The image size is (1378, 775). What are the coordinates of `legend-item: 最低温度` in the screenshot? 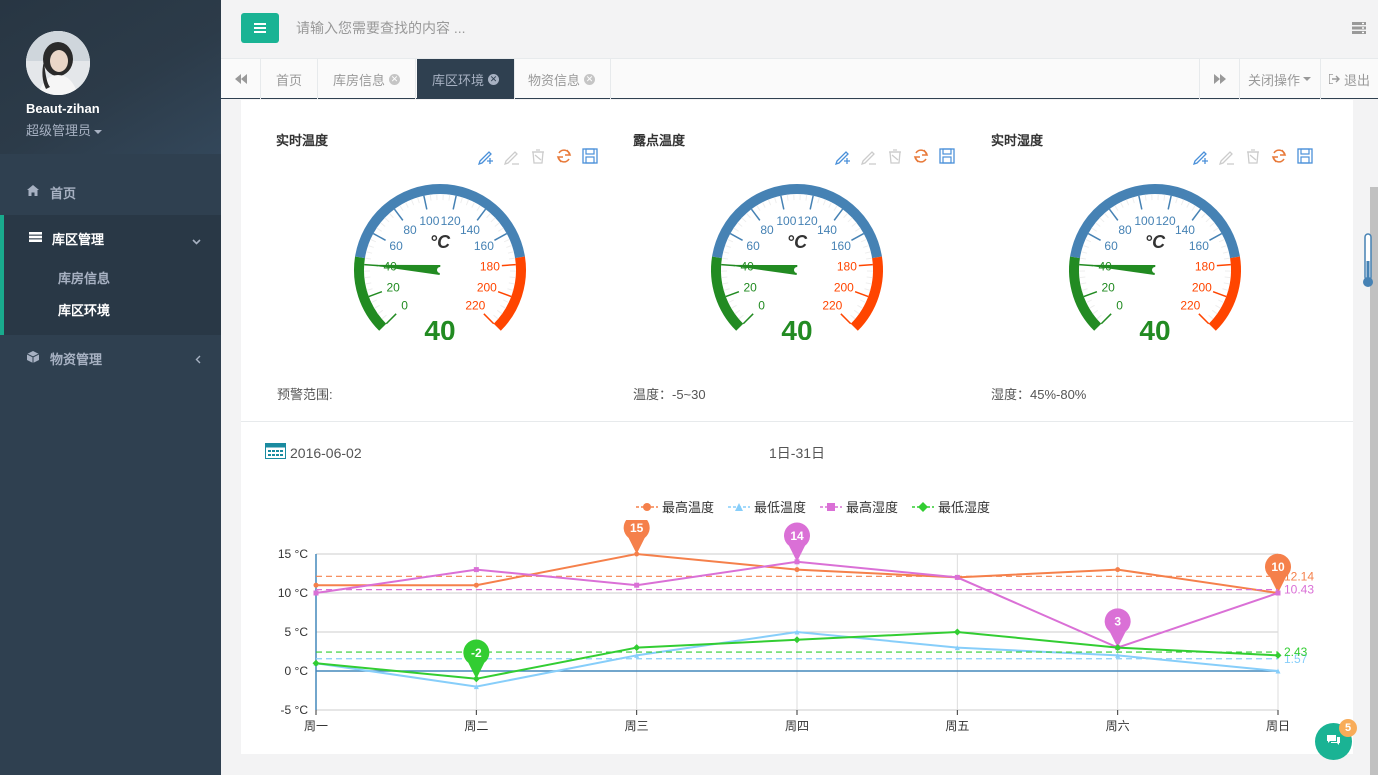 It's located at (767, 506).